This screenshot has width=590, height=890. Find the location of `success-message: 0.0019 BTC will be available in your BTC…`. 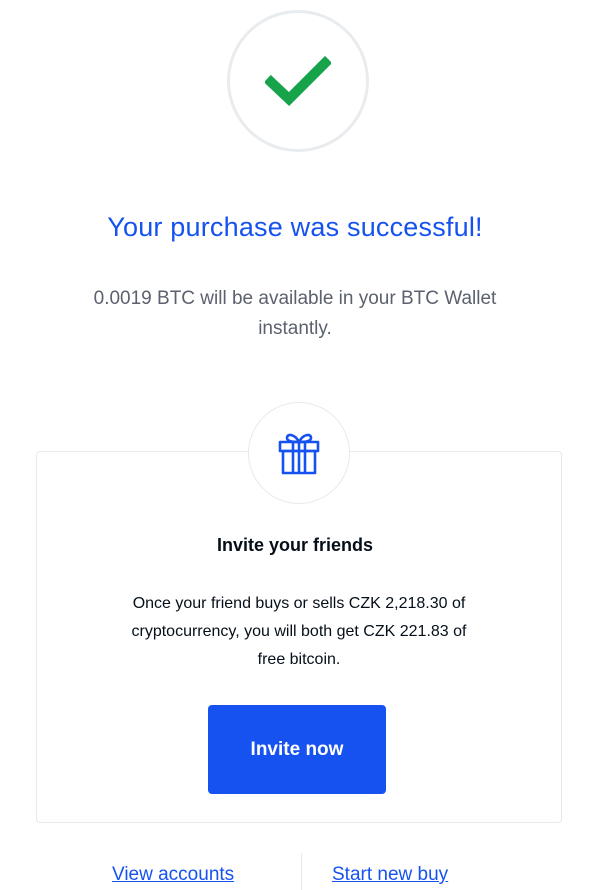

success-message: 0.0019 BTC will be available in your BTC… is located at coordinates (295, 314).